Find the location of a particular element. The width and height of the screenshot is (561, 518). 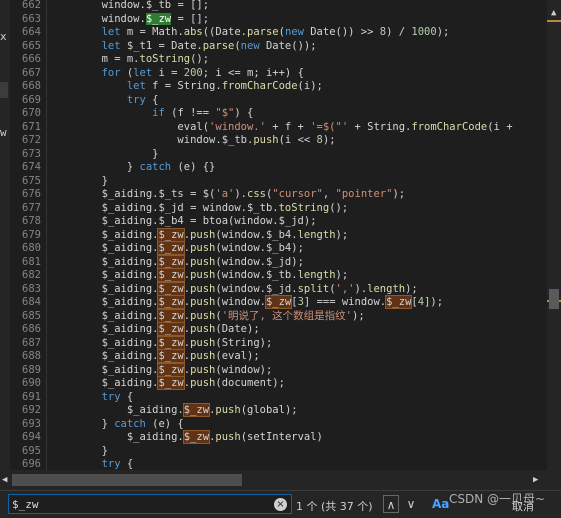

vertical-scroll-thumb is located at coordinates (554, 299).